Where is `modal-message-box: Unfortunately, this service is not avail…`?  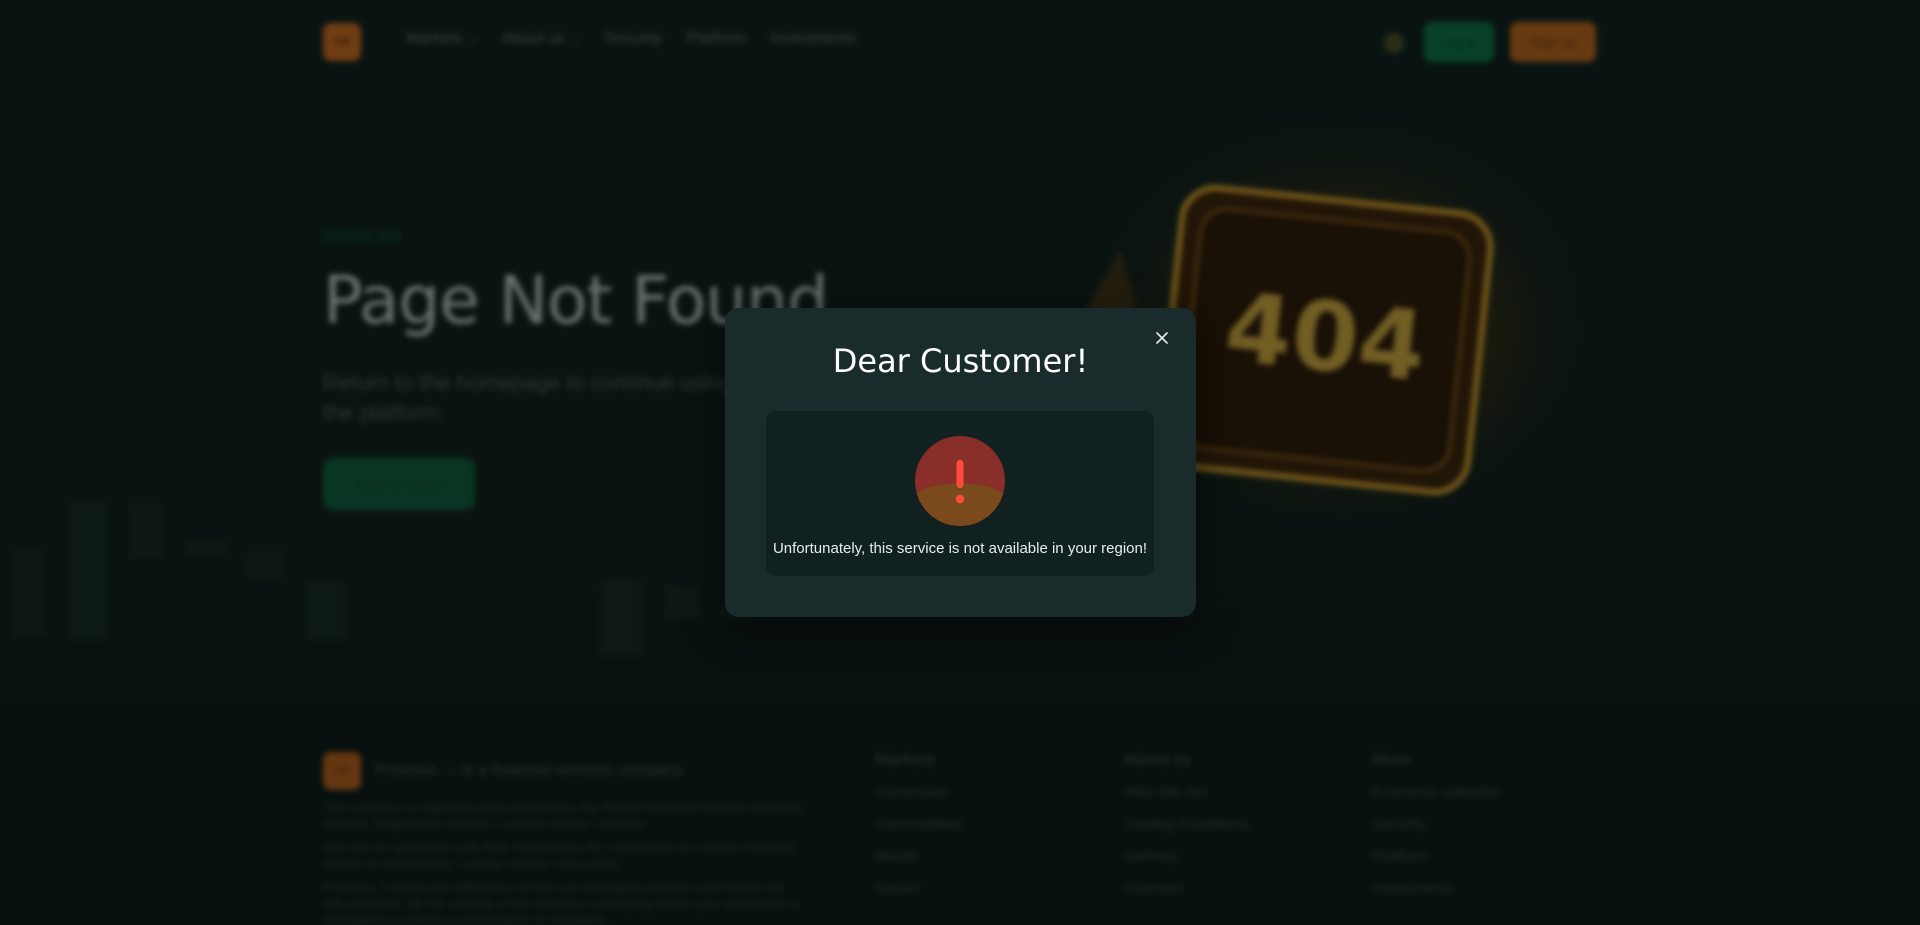 modal-message-box: Unfortunately, this service is not avail… is located at coordinates (960, 493).